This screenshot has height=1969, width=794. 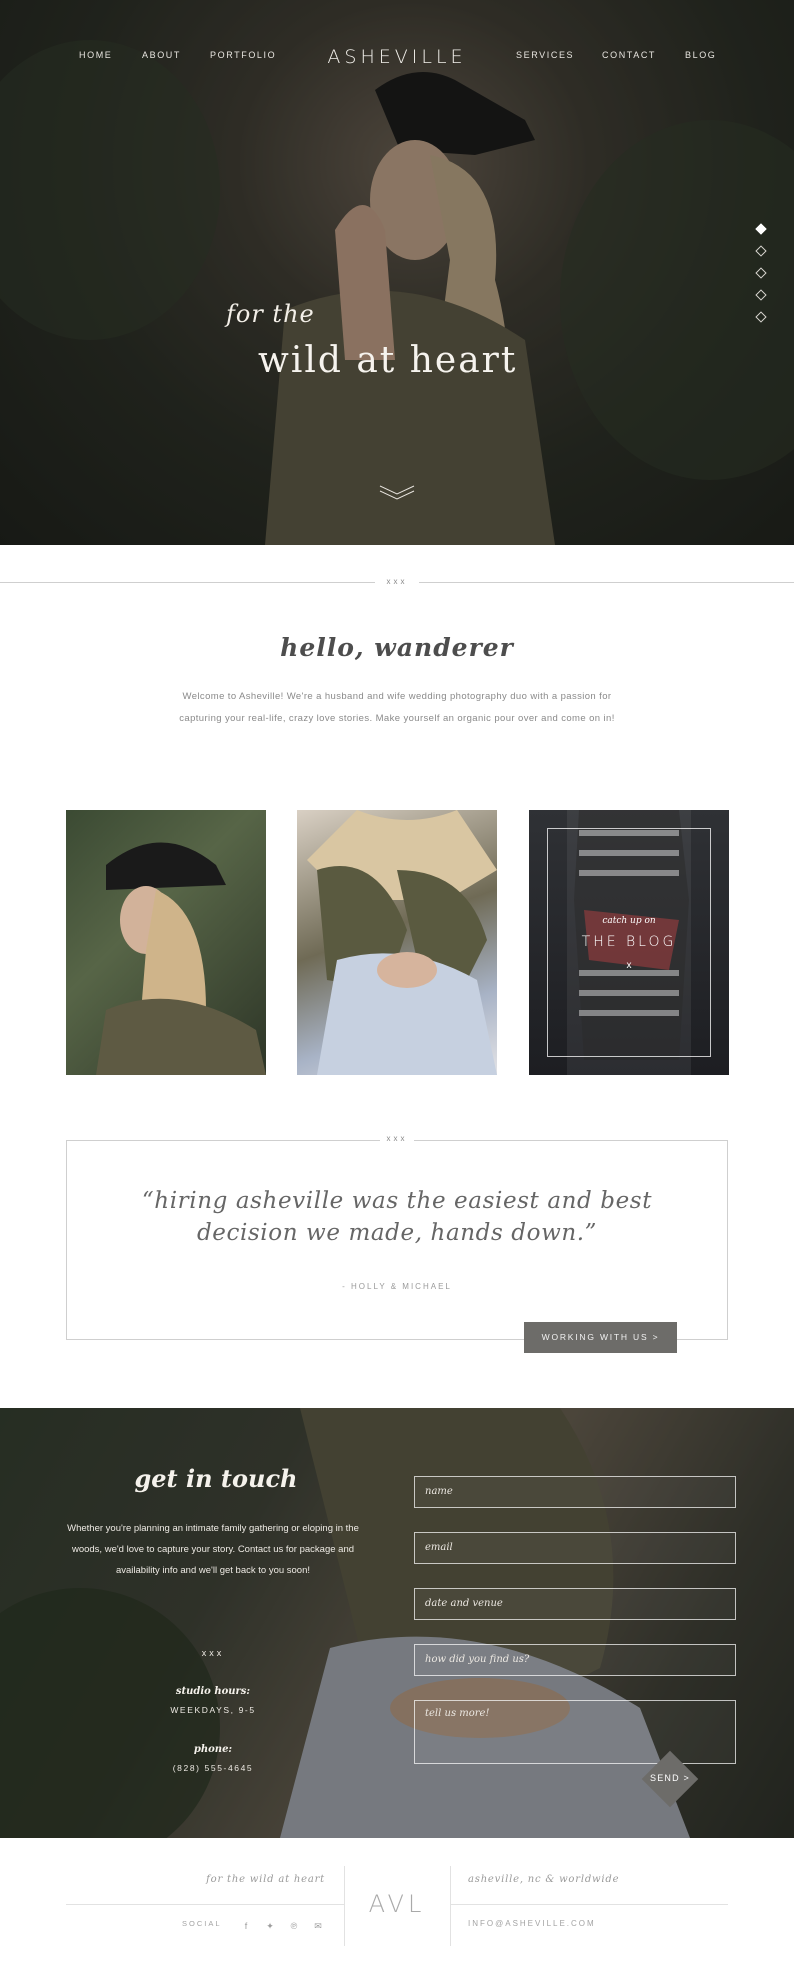 I want to click on footer-divider, so click(x=450, y=1906).